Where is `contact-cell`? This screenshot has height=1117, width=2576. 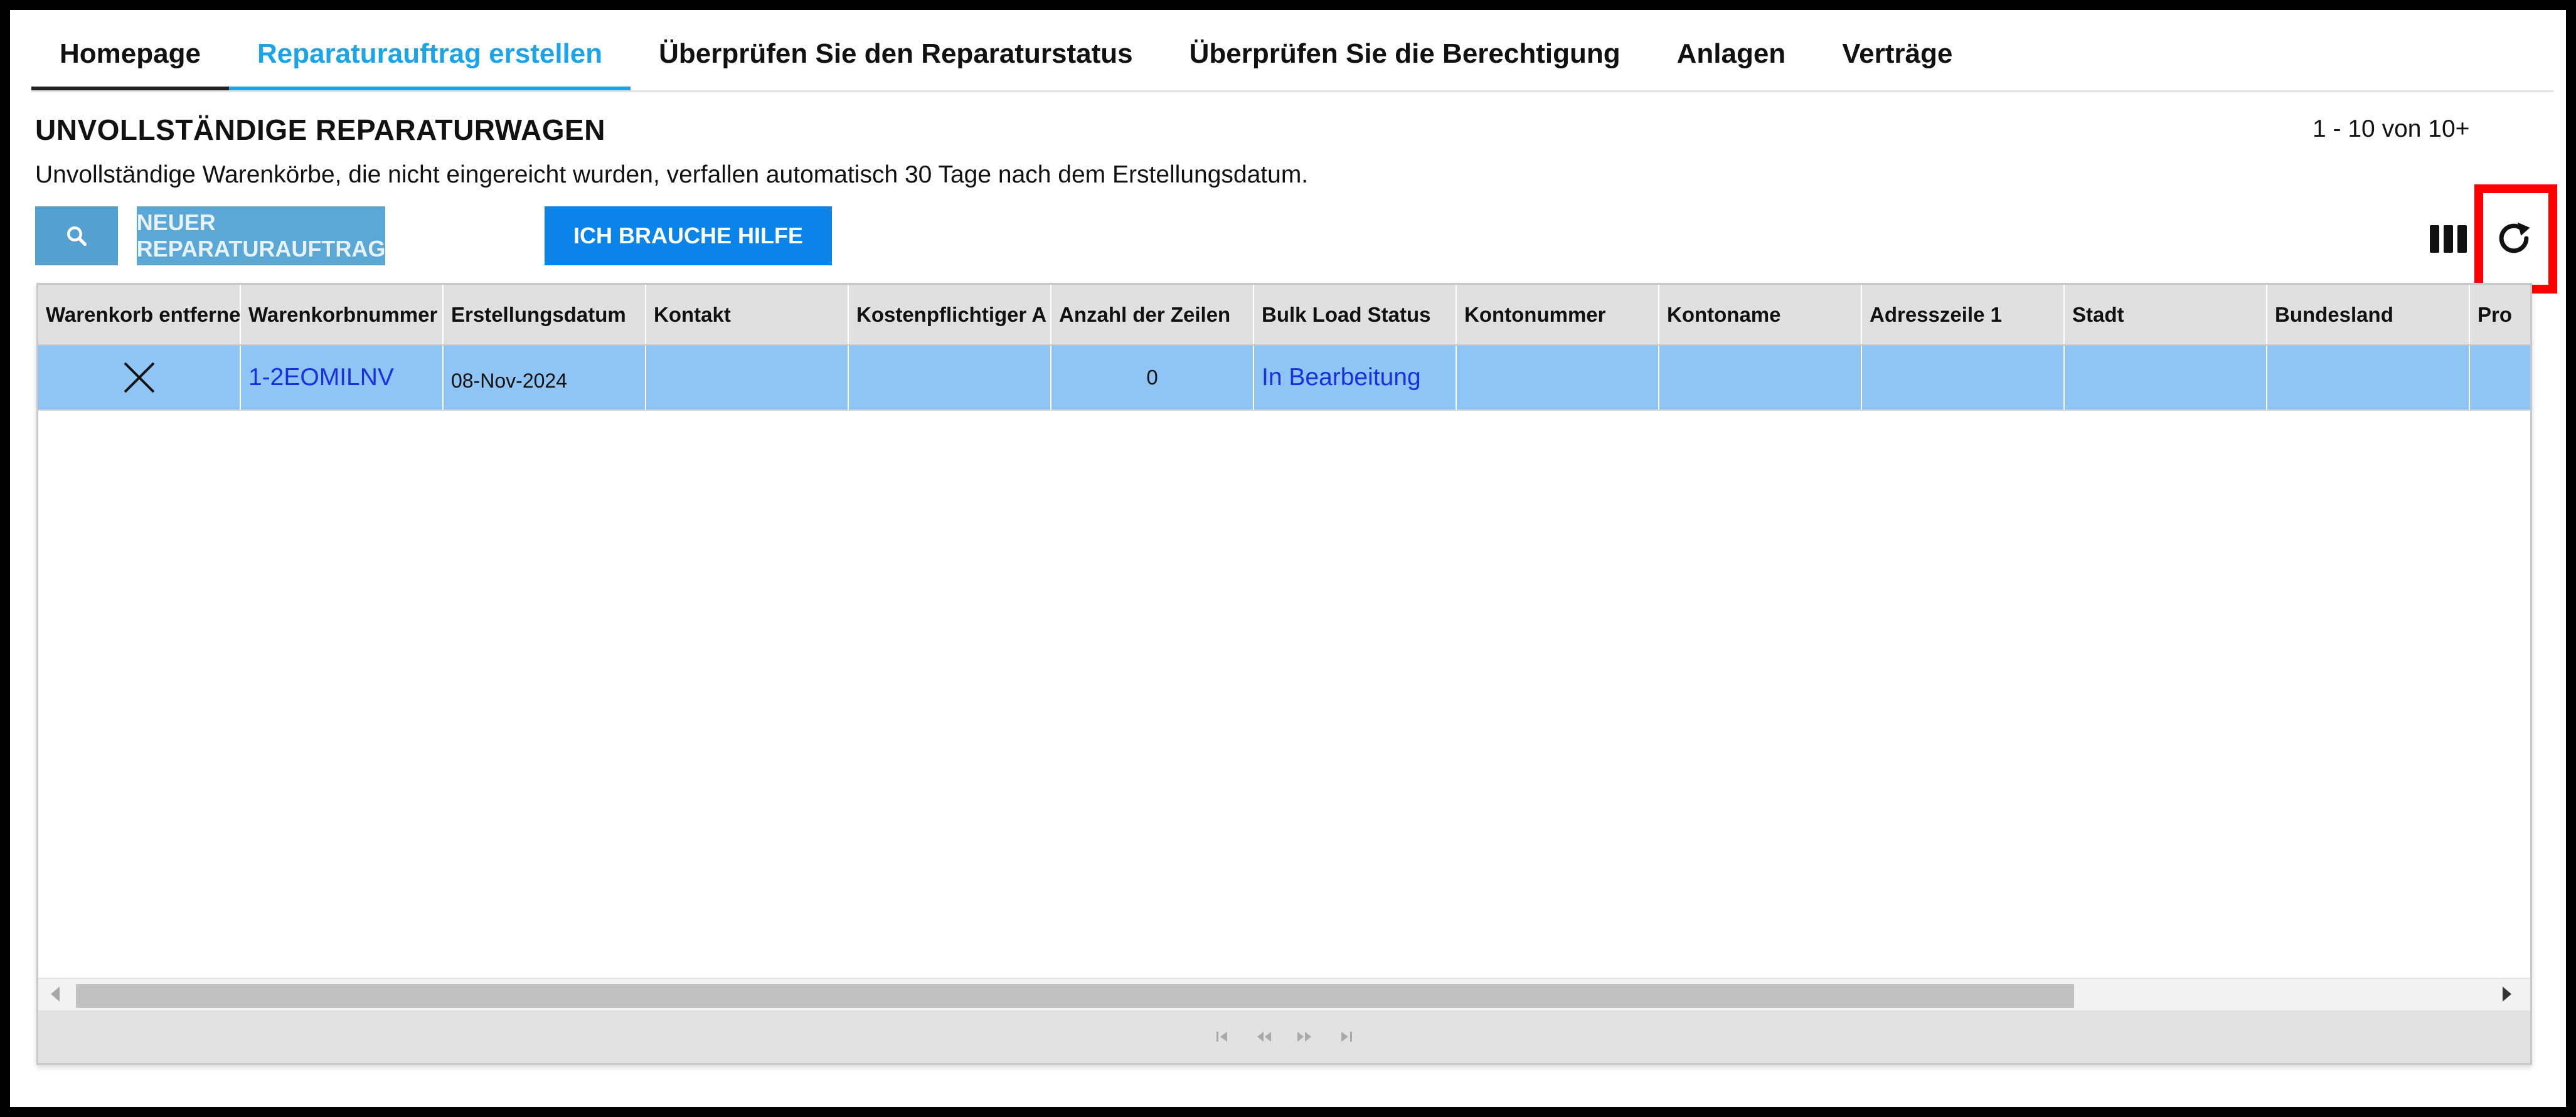
contact-cell is located at coordinates (747, 378).